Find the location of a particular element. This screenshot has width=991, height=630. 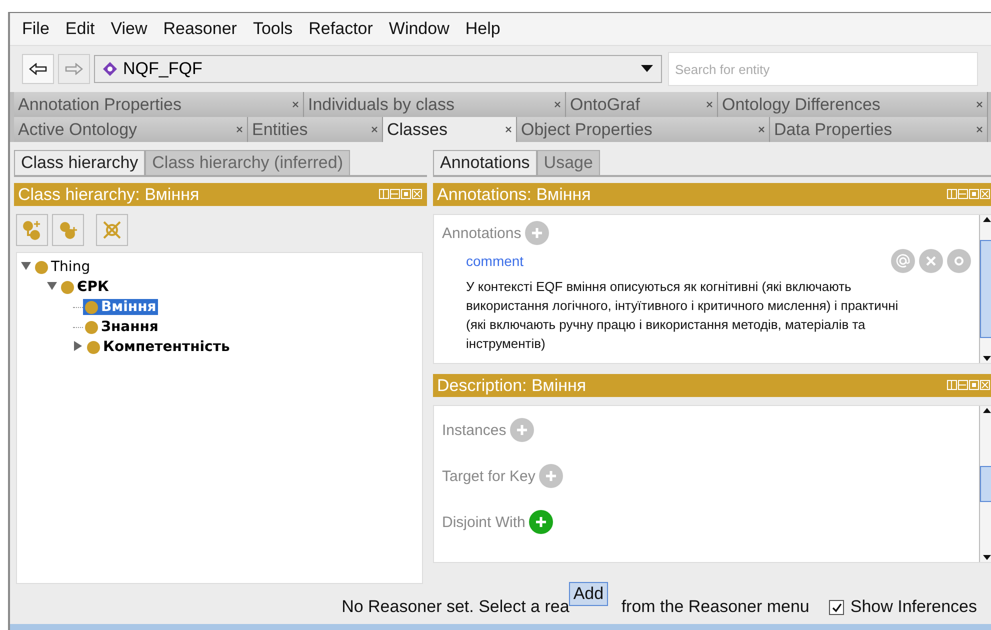

menu-item: Window is located at coordinates (419, 29).